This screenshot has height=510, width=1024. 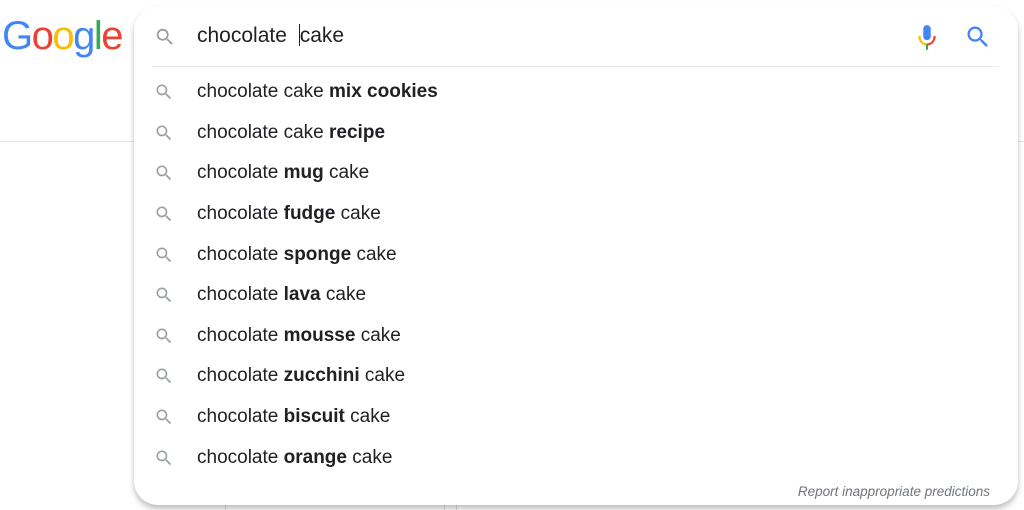 What do you see at coordinates (322, 35) in the screenshot?
I see `query-text: cake` at bounding box center [322, 35].